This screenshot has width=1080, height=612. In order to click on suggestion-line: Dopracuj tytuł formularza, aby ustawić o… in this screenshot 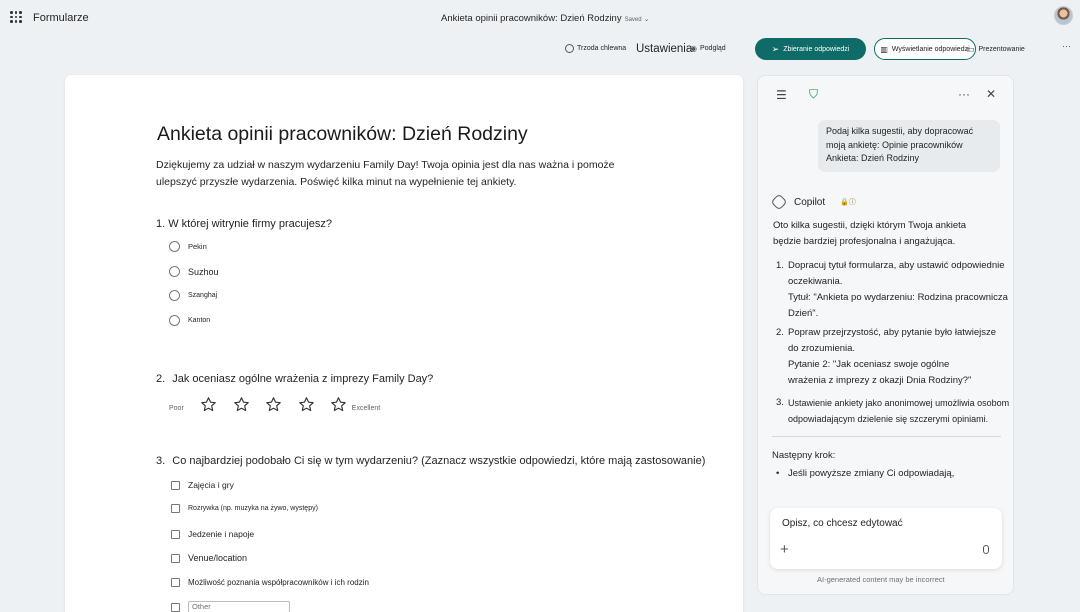, I will do `click(896, 265)`.